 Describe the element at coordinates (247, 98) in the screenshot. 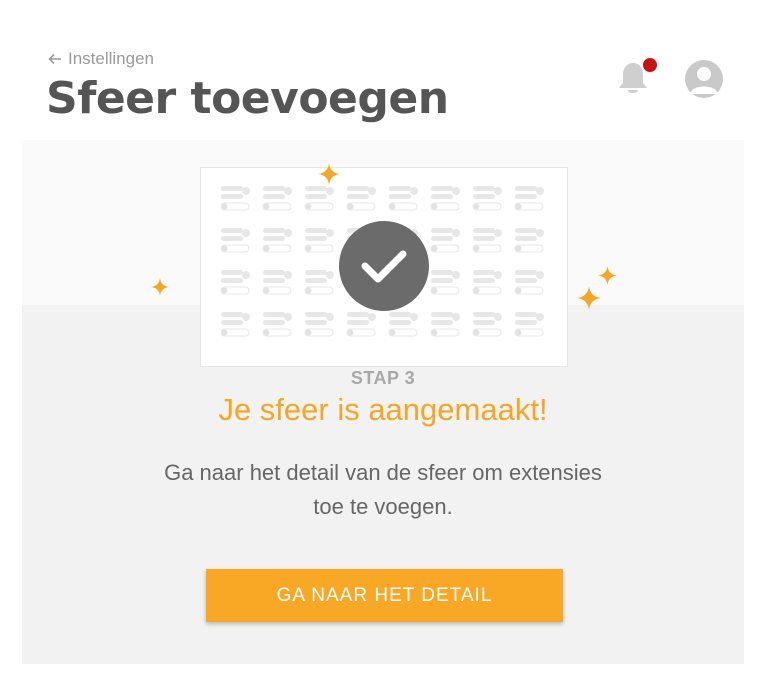

I see `page-title: Sfeer toevoegen` at that location.